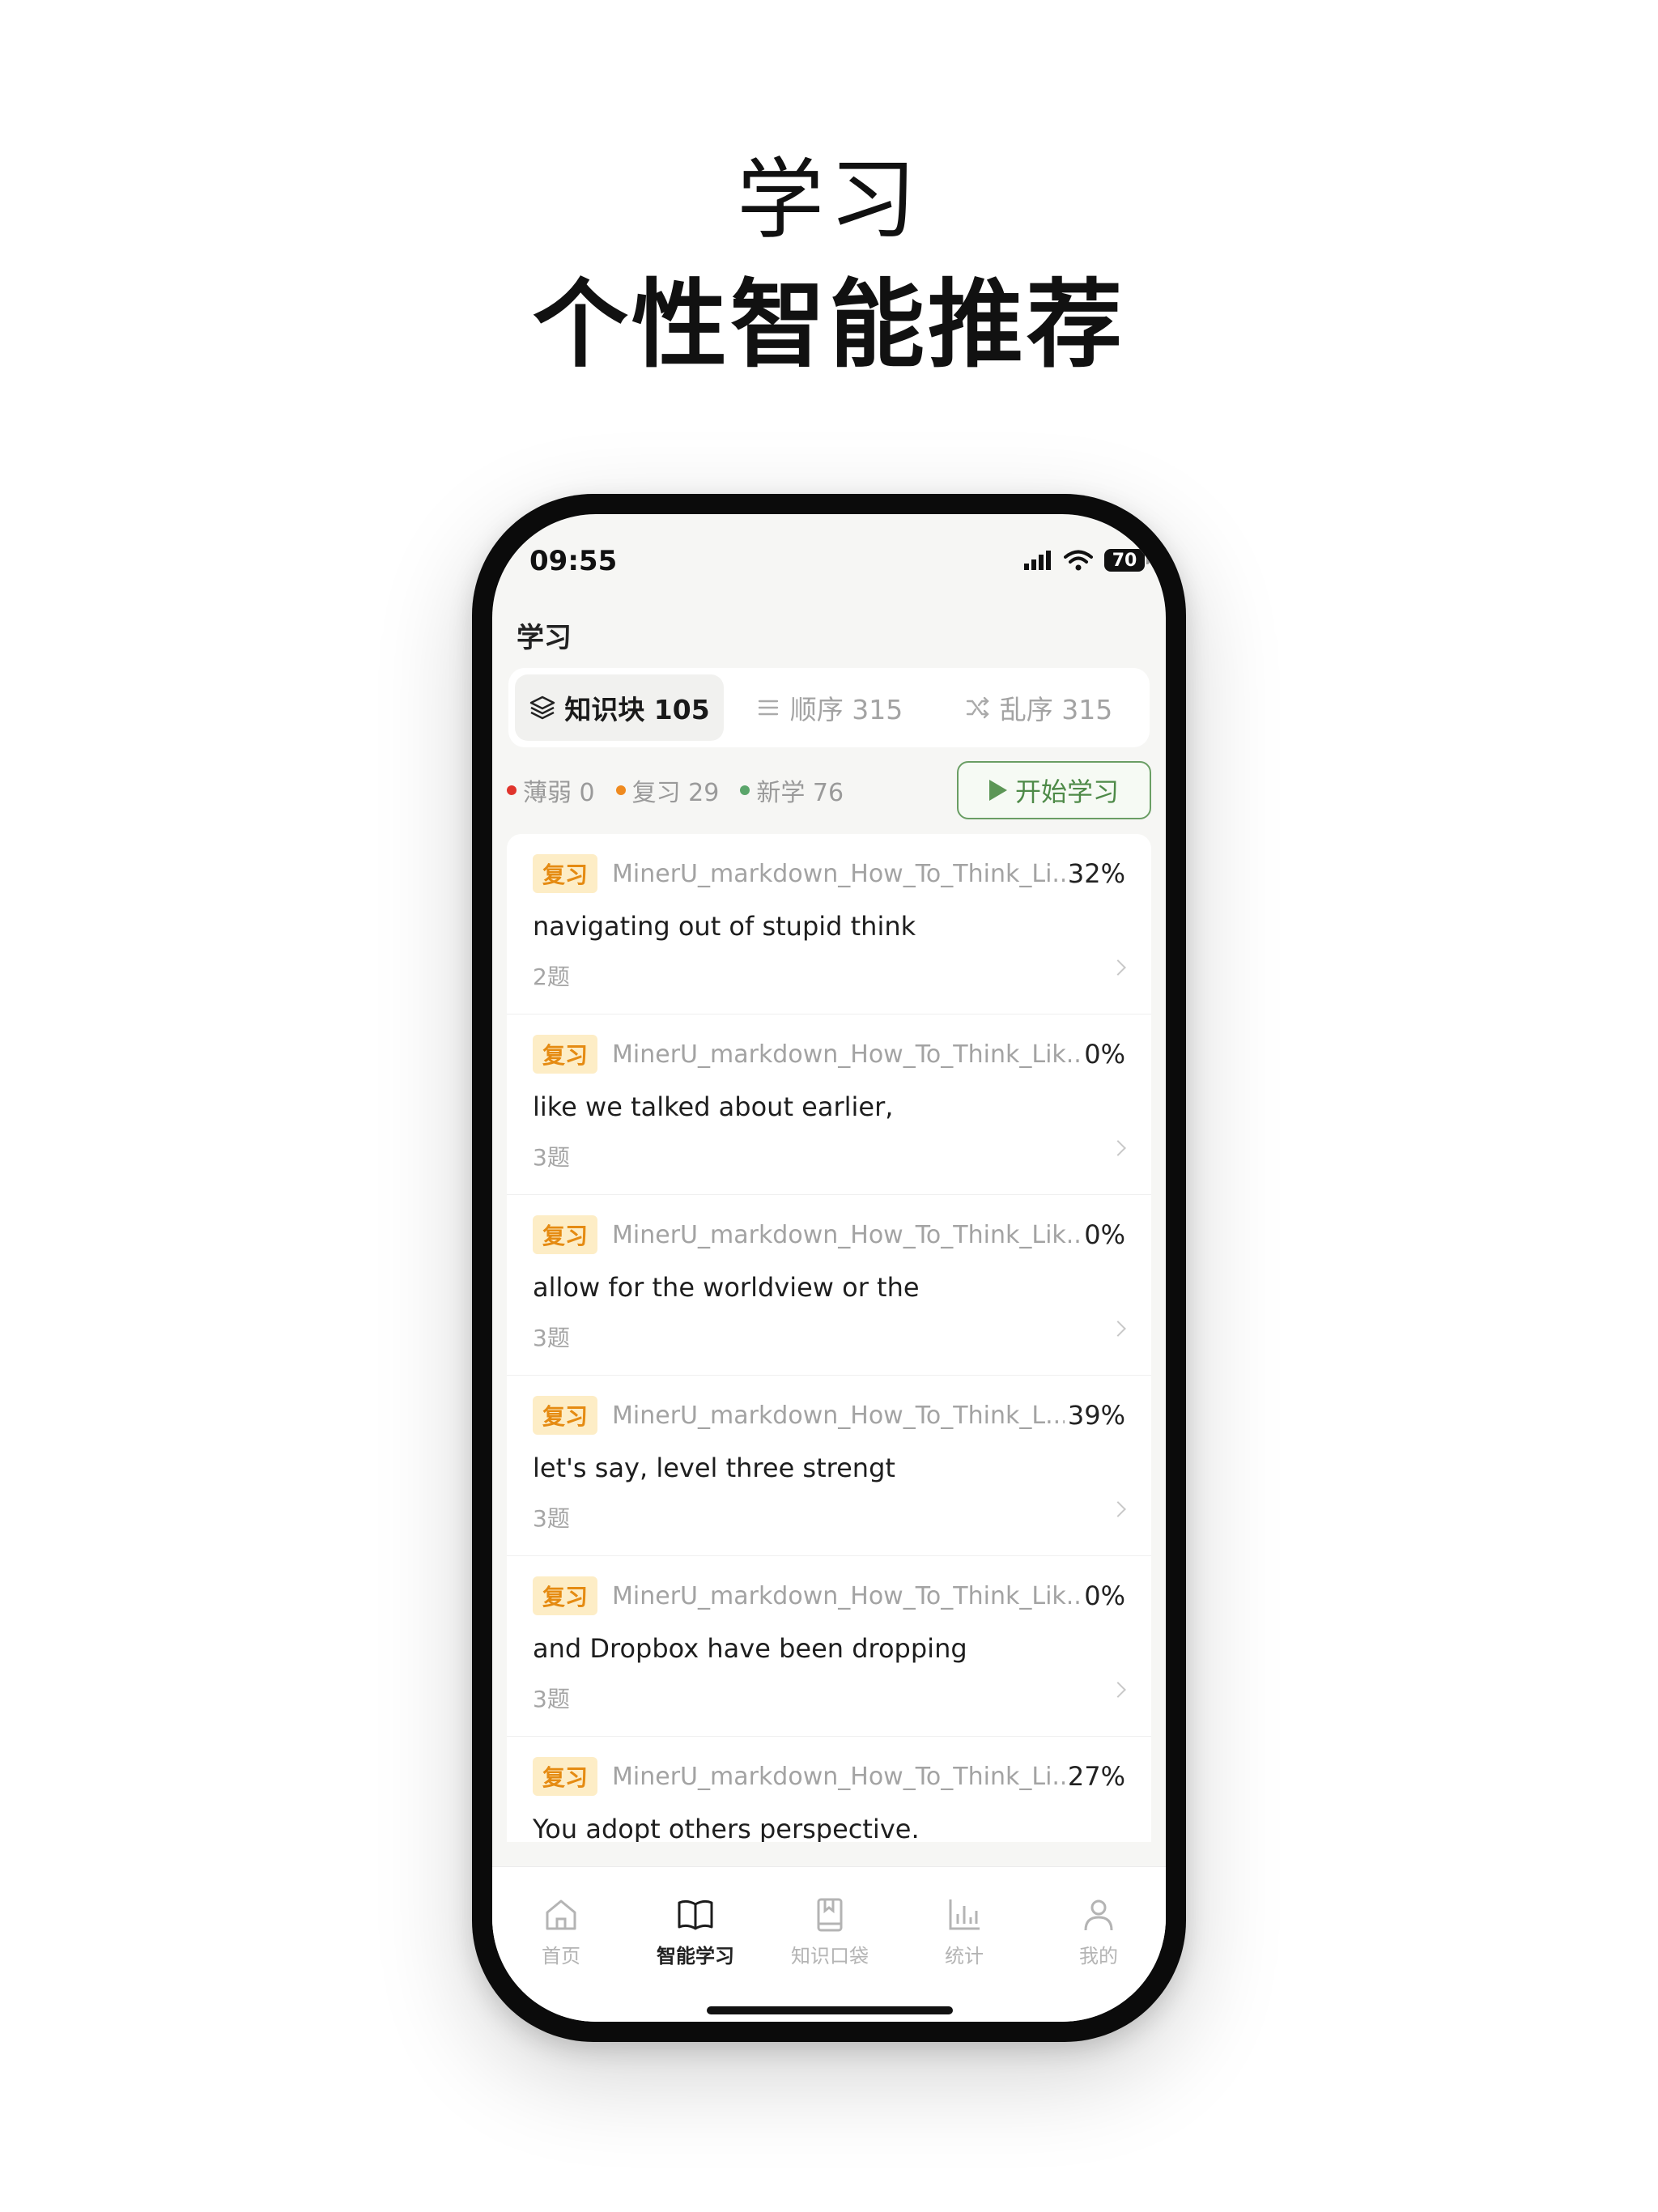 The width and height of the screenshot is (1658, 2212). What do you see at coordinates (695, 1931) in the screenshot?
I see `tab-smart-learning: 智能学习` at bounding box center [695, 1931].